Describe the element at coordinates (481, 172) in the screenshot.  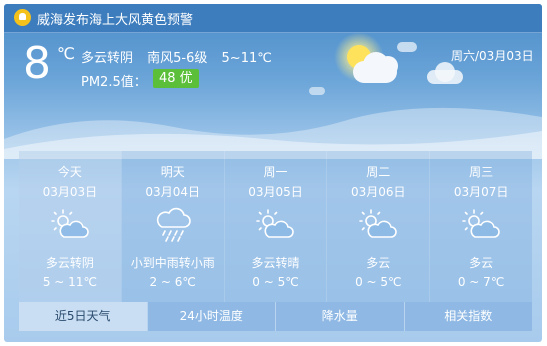
I see `forecast-day-name: 周三` at that location.